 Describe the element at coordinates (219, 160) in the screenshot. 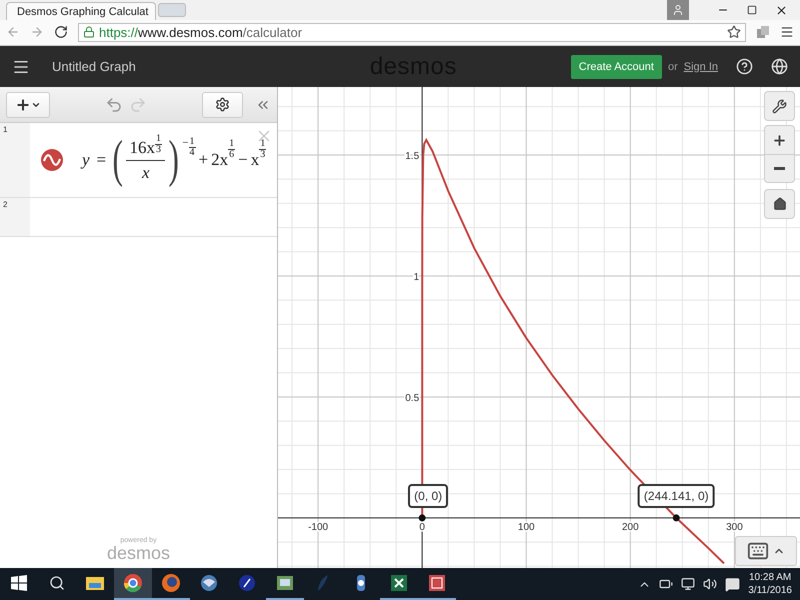

I see `math-term: 2x` at that location.